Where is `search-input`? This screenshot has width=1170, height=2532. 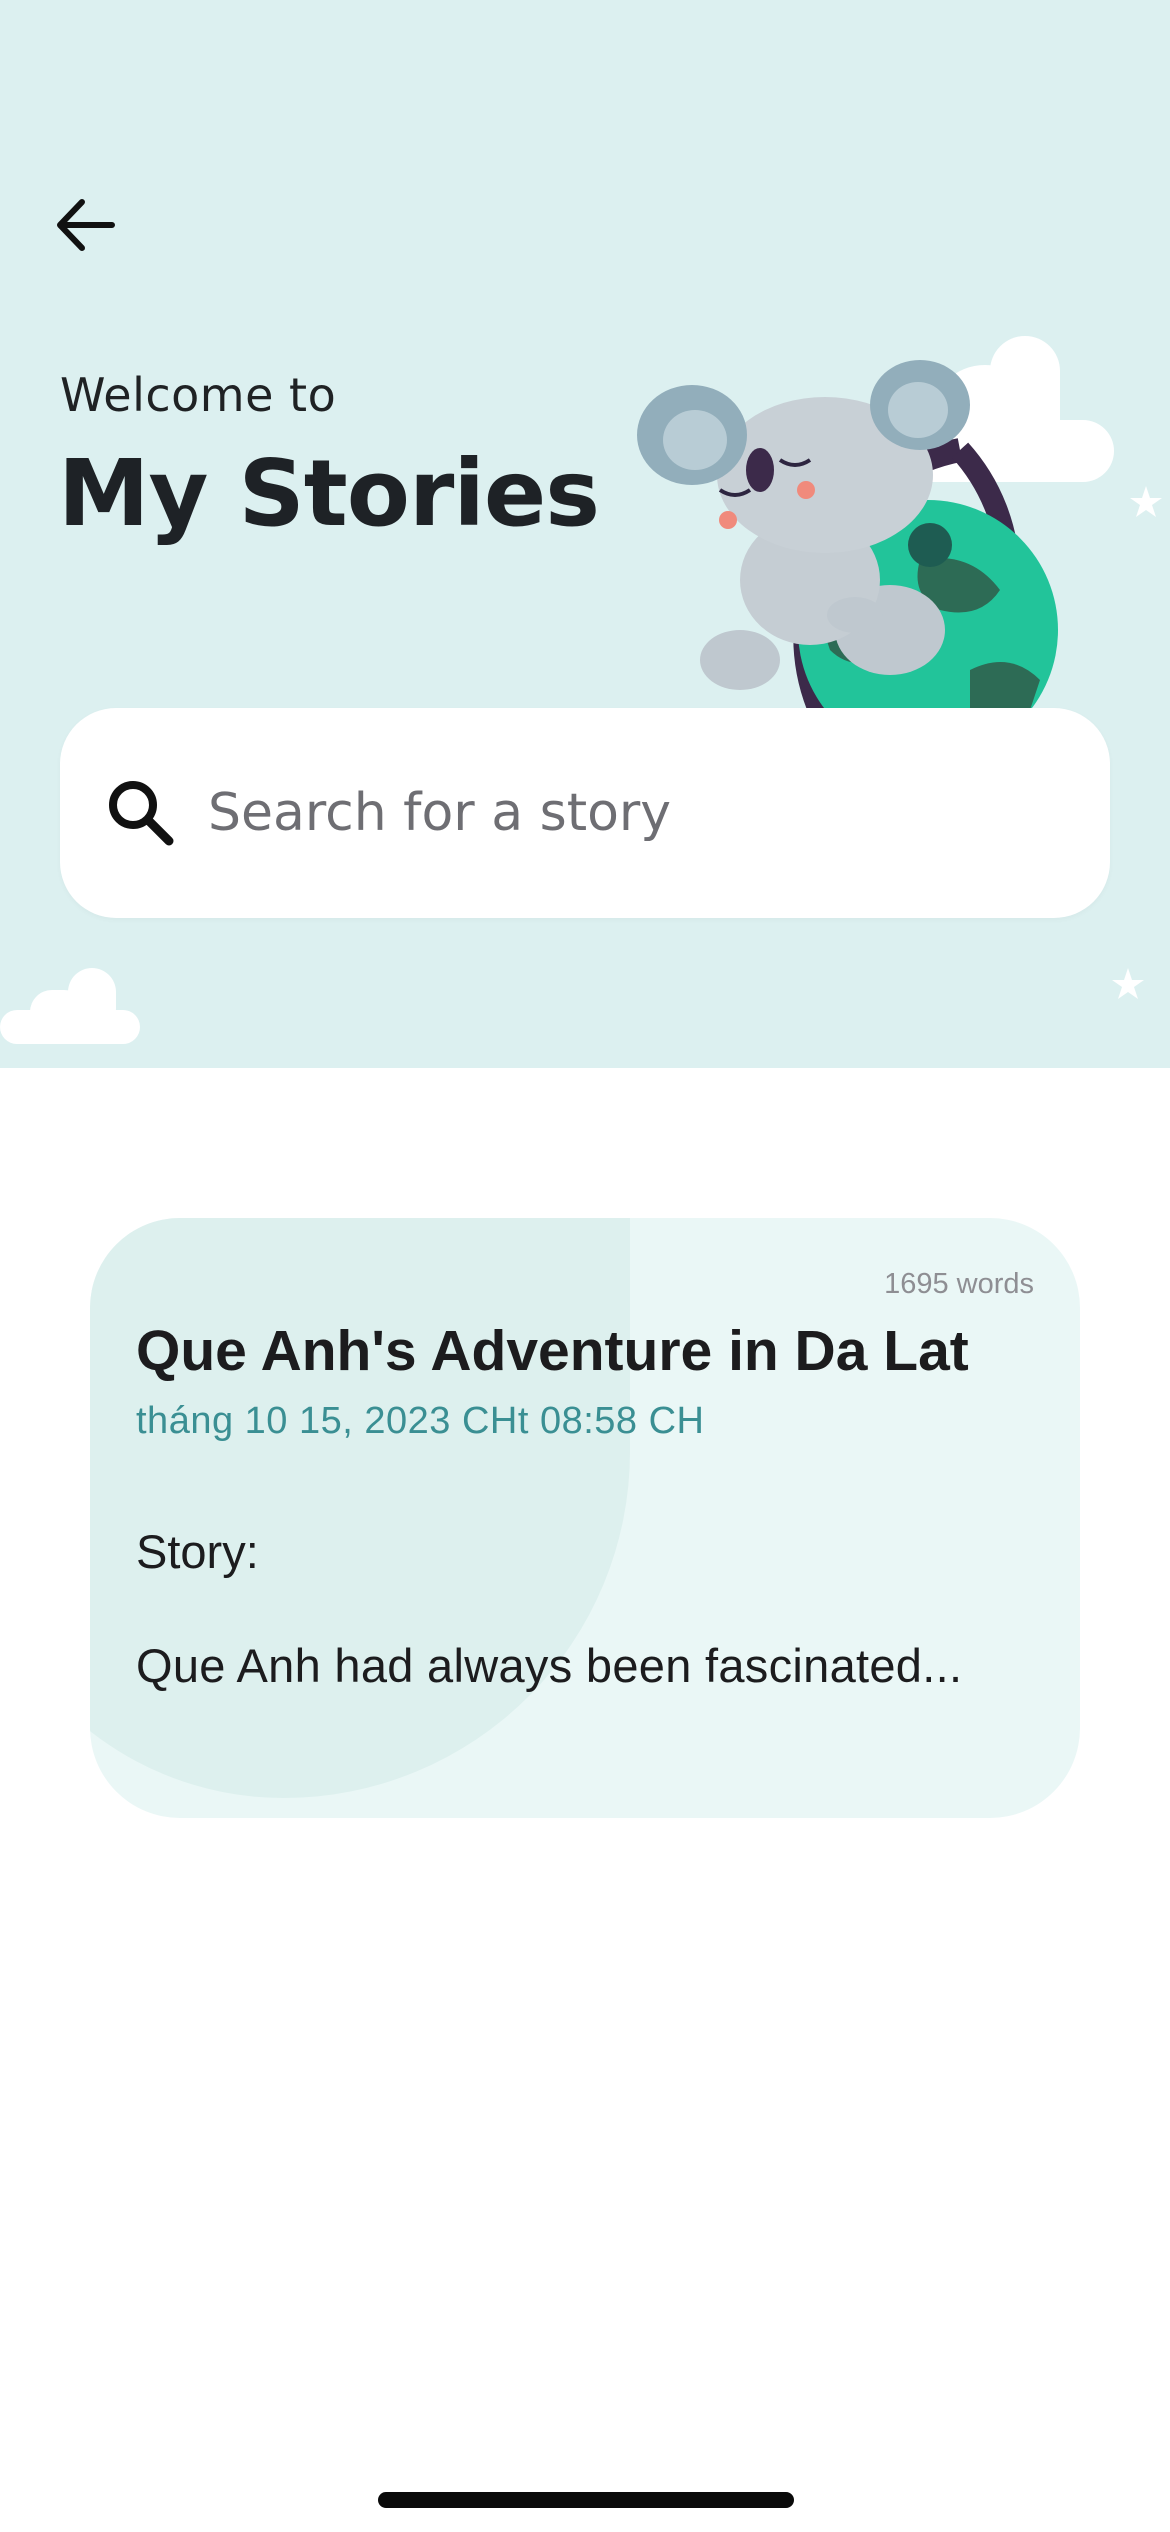
search-input is located at coordinates (608, 813).